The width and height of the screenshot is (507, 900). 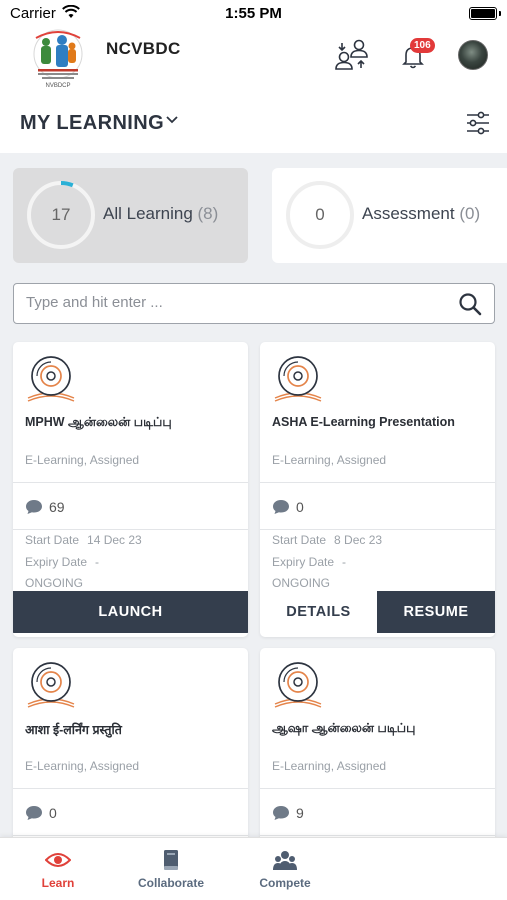 I want to click on chevron-down-icon, so click(x=172, y=120).